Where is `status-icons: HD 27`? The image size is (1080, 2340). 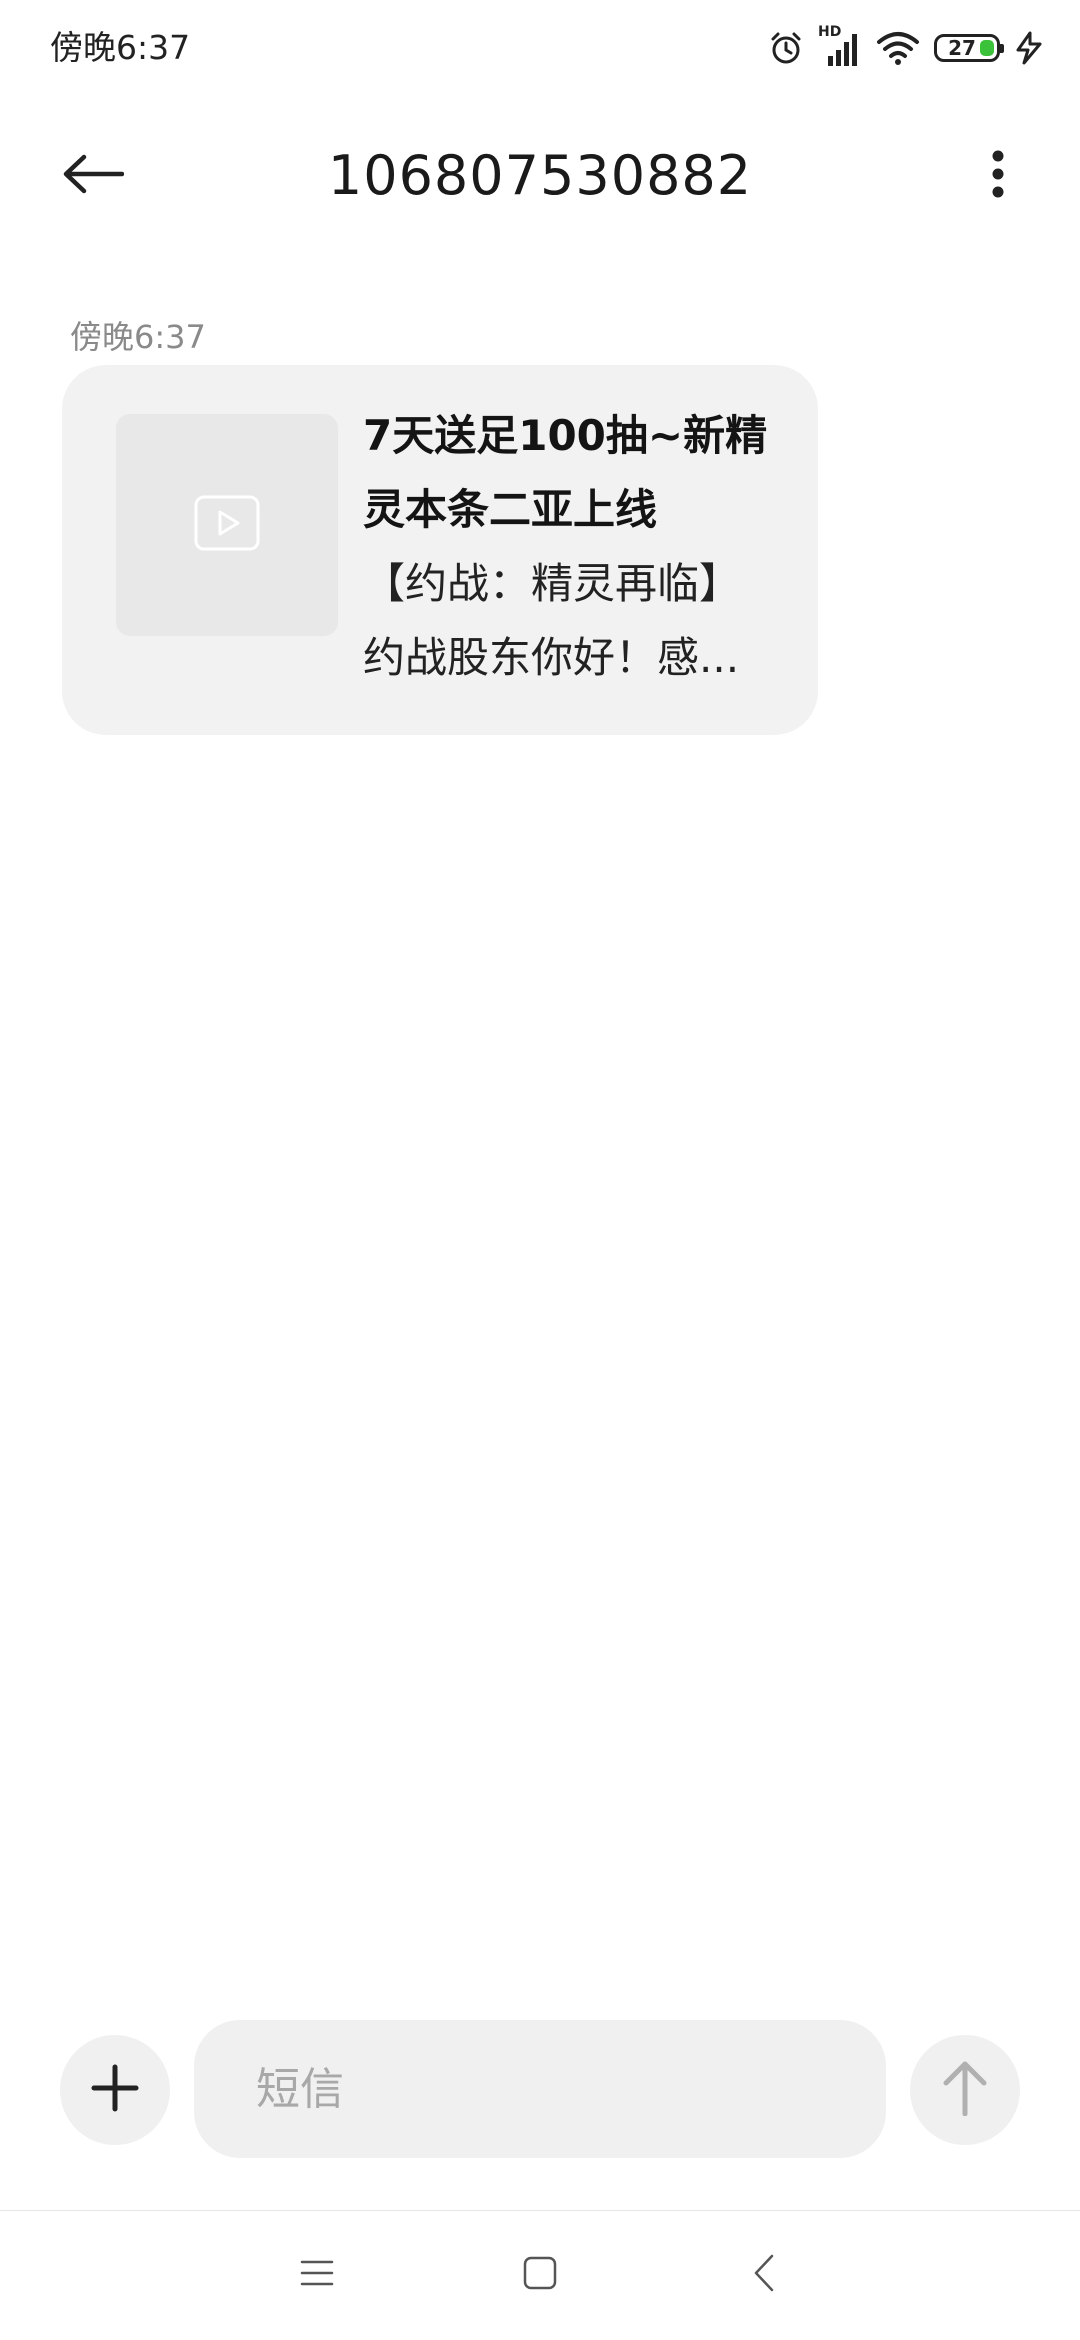 status-icons: HD 27 is located at coordinates (906, 47).